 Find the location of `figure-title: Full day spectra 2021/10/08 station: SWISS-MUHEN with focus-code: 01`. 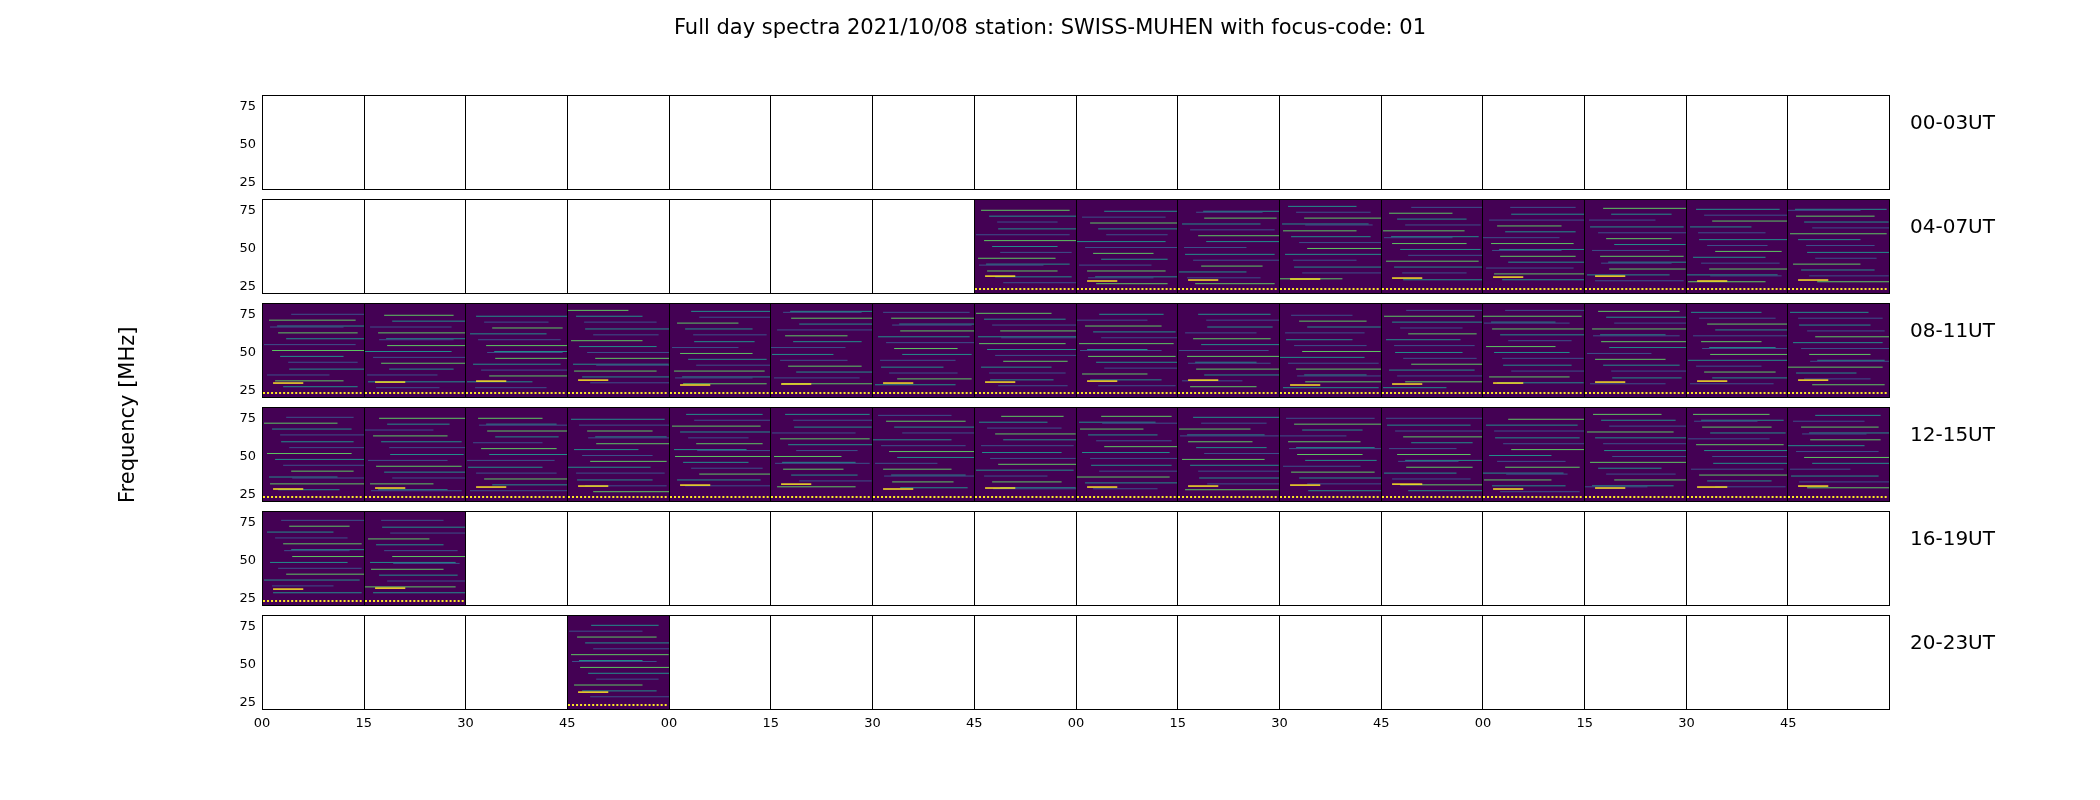

figure-title: Full day spectra 2021/10/08 station: SWISS-MUHEN with focus-code: 01 is located at coordinates (1050, 27).